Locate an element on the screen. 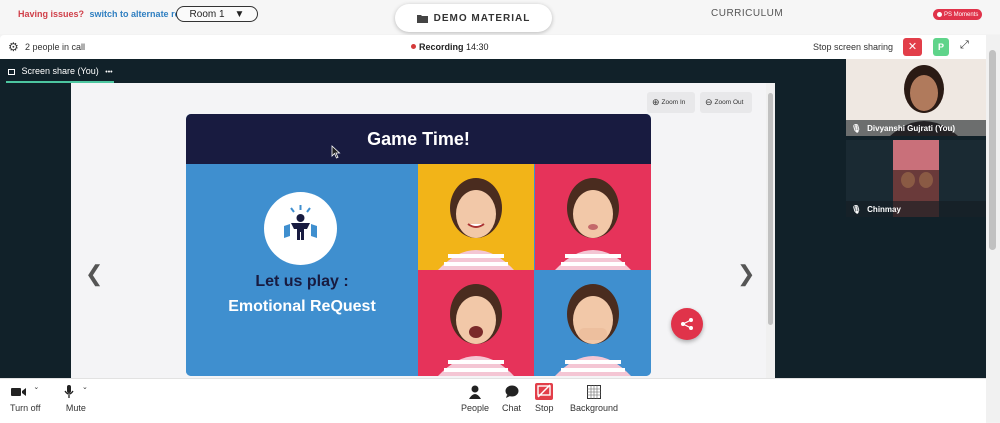  gear-icon: ⚙ is located at coordinates (13, 47).